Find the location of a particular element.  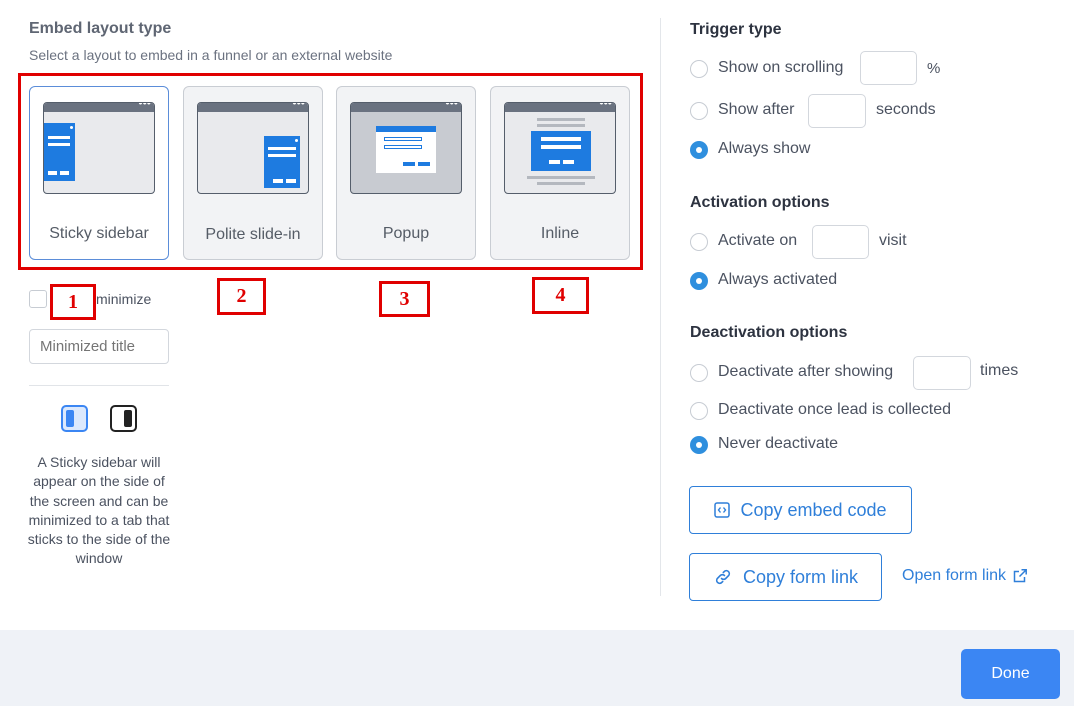

done-button: Done is located at coordinates (1010, 674).